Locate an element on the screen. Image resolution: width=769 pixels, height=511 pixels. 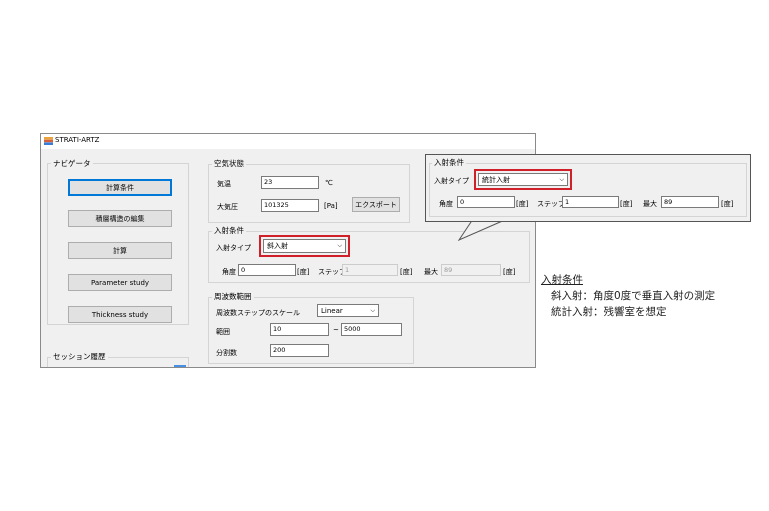
window-title: STRATI-ARTZ is located at coordinates (77, 140).